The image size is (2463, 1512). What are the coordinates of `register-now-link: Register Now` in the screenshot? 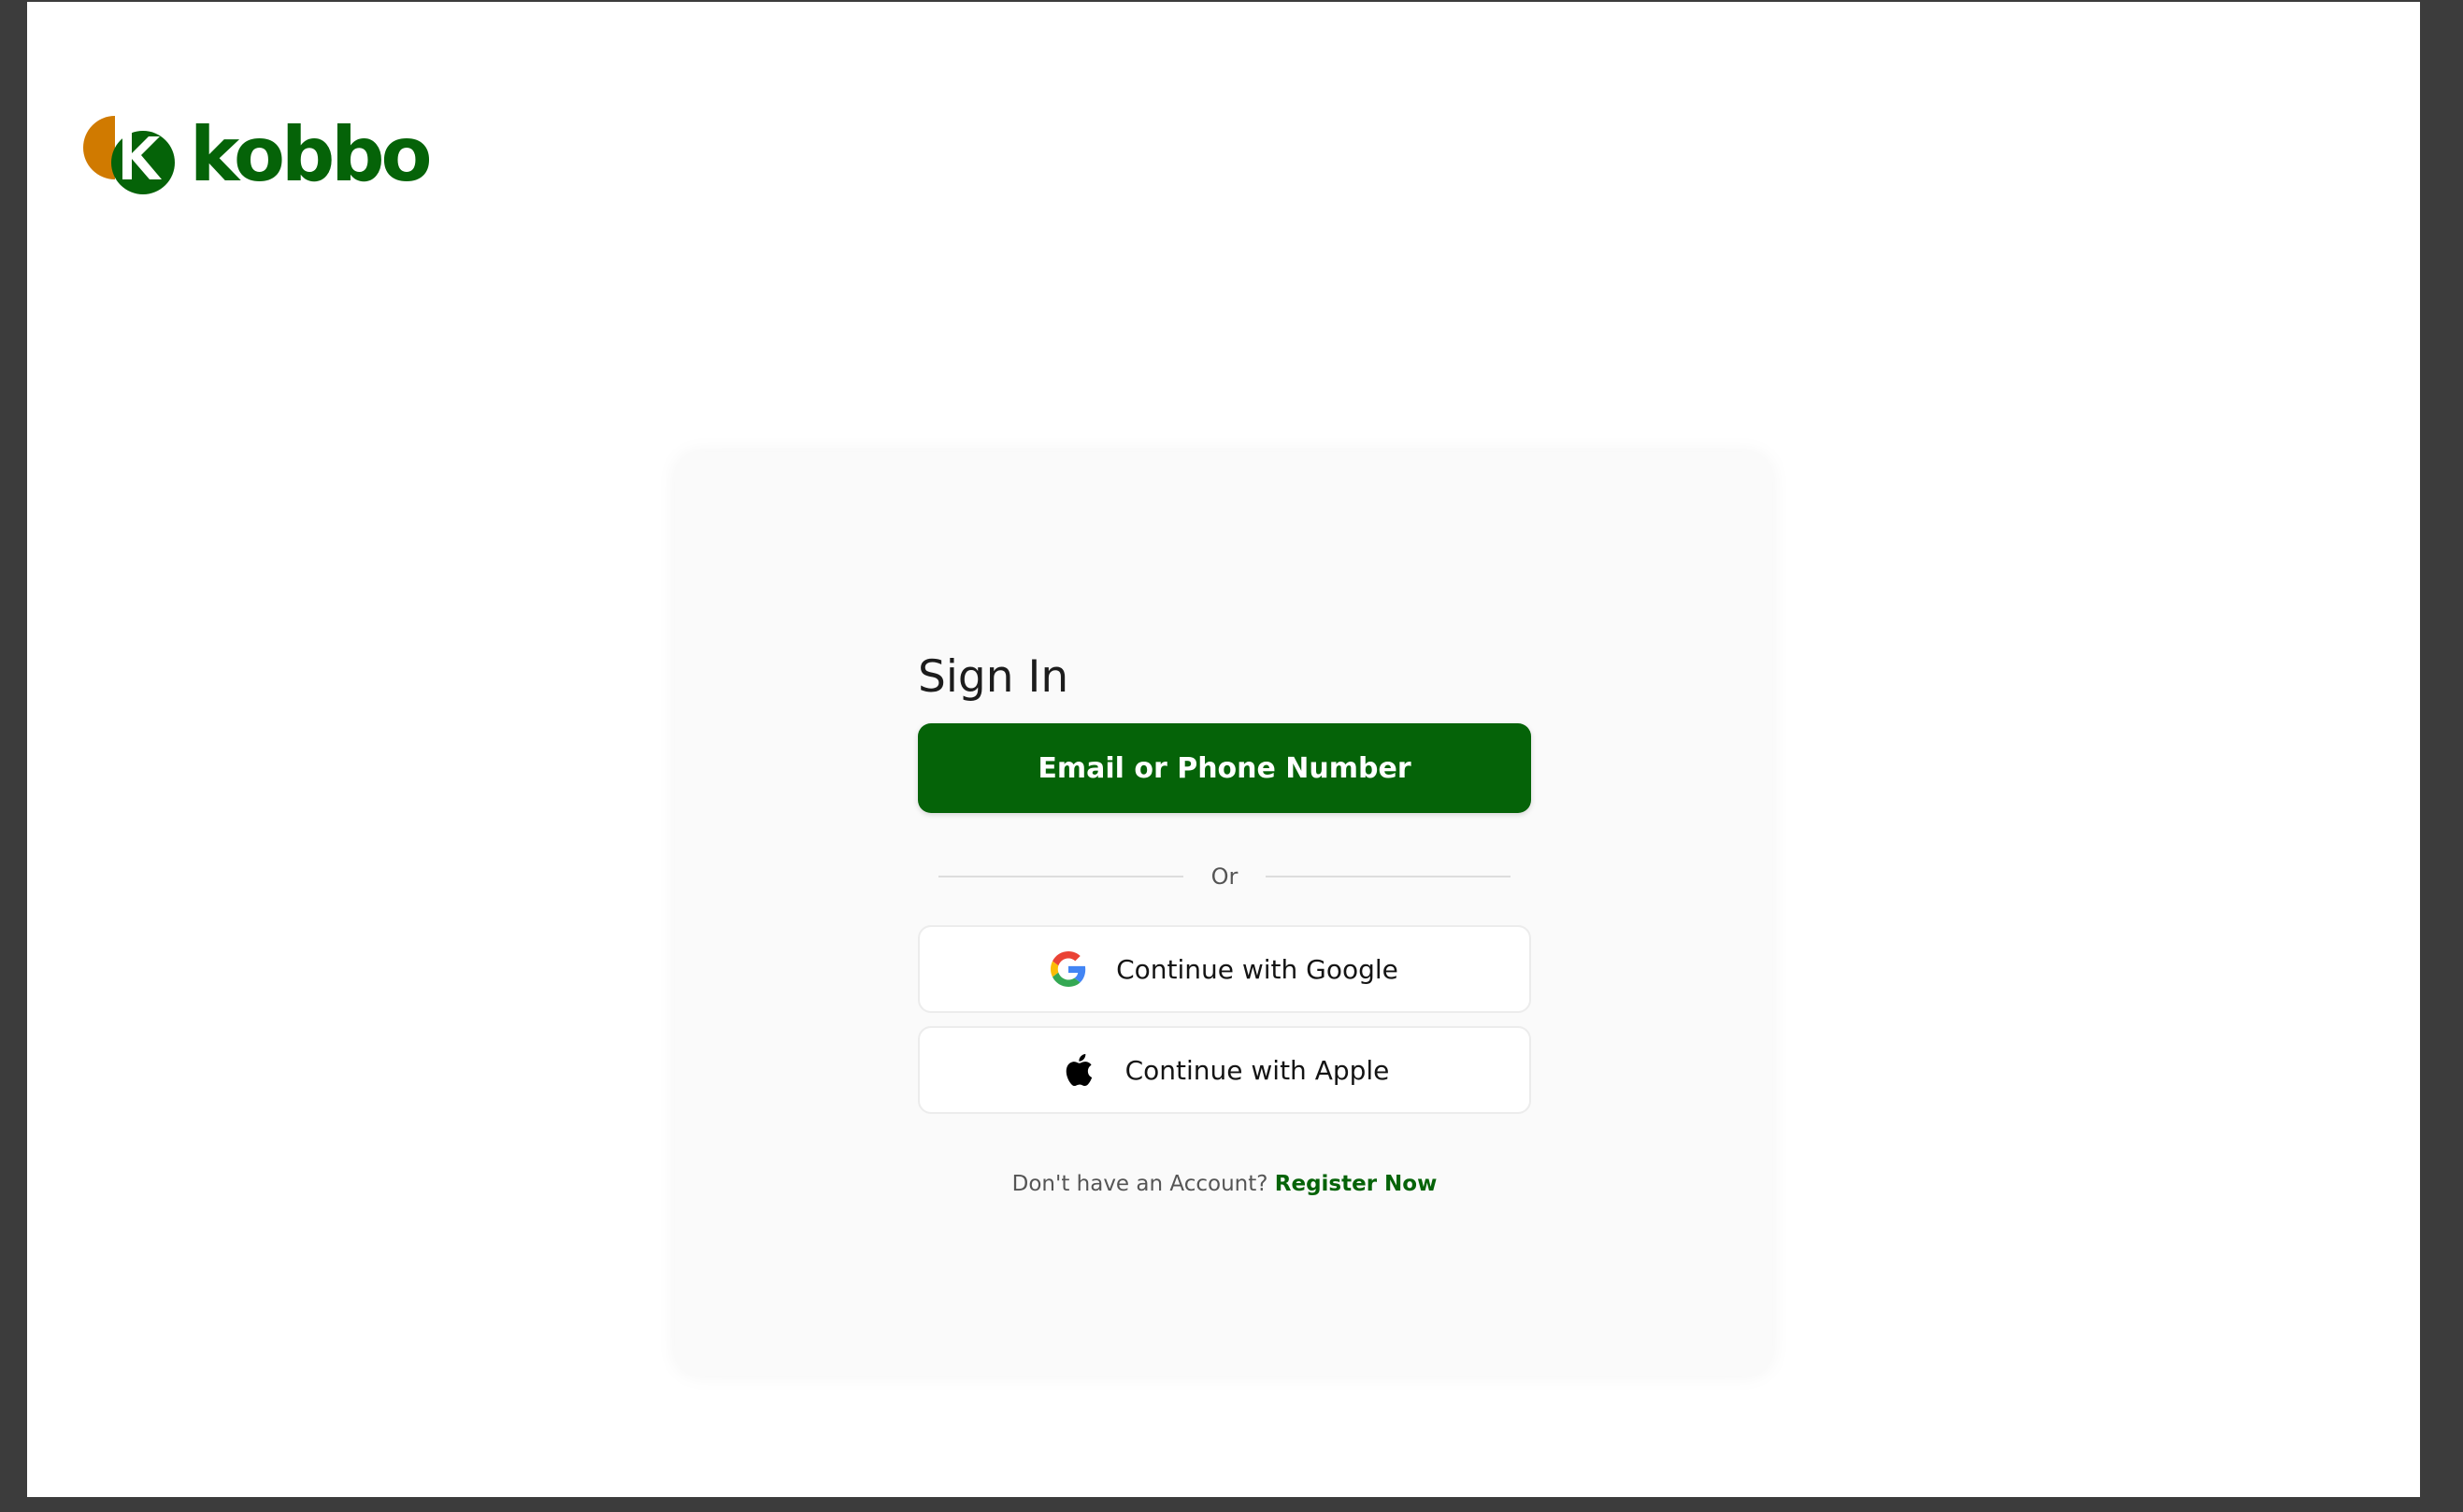 It's located at (1357, 1184).